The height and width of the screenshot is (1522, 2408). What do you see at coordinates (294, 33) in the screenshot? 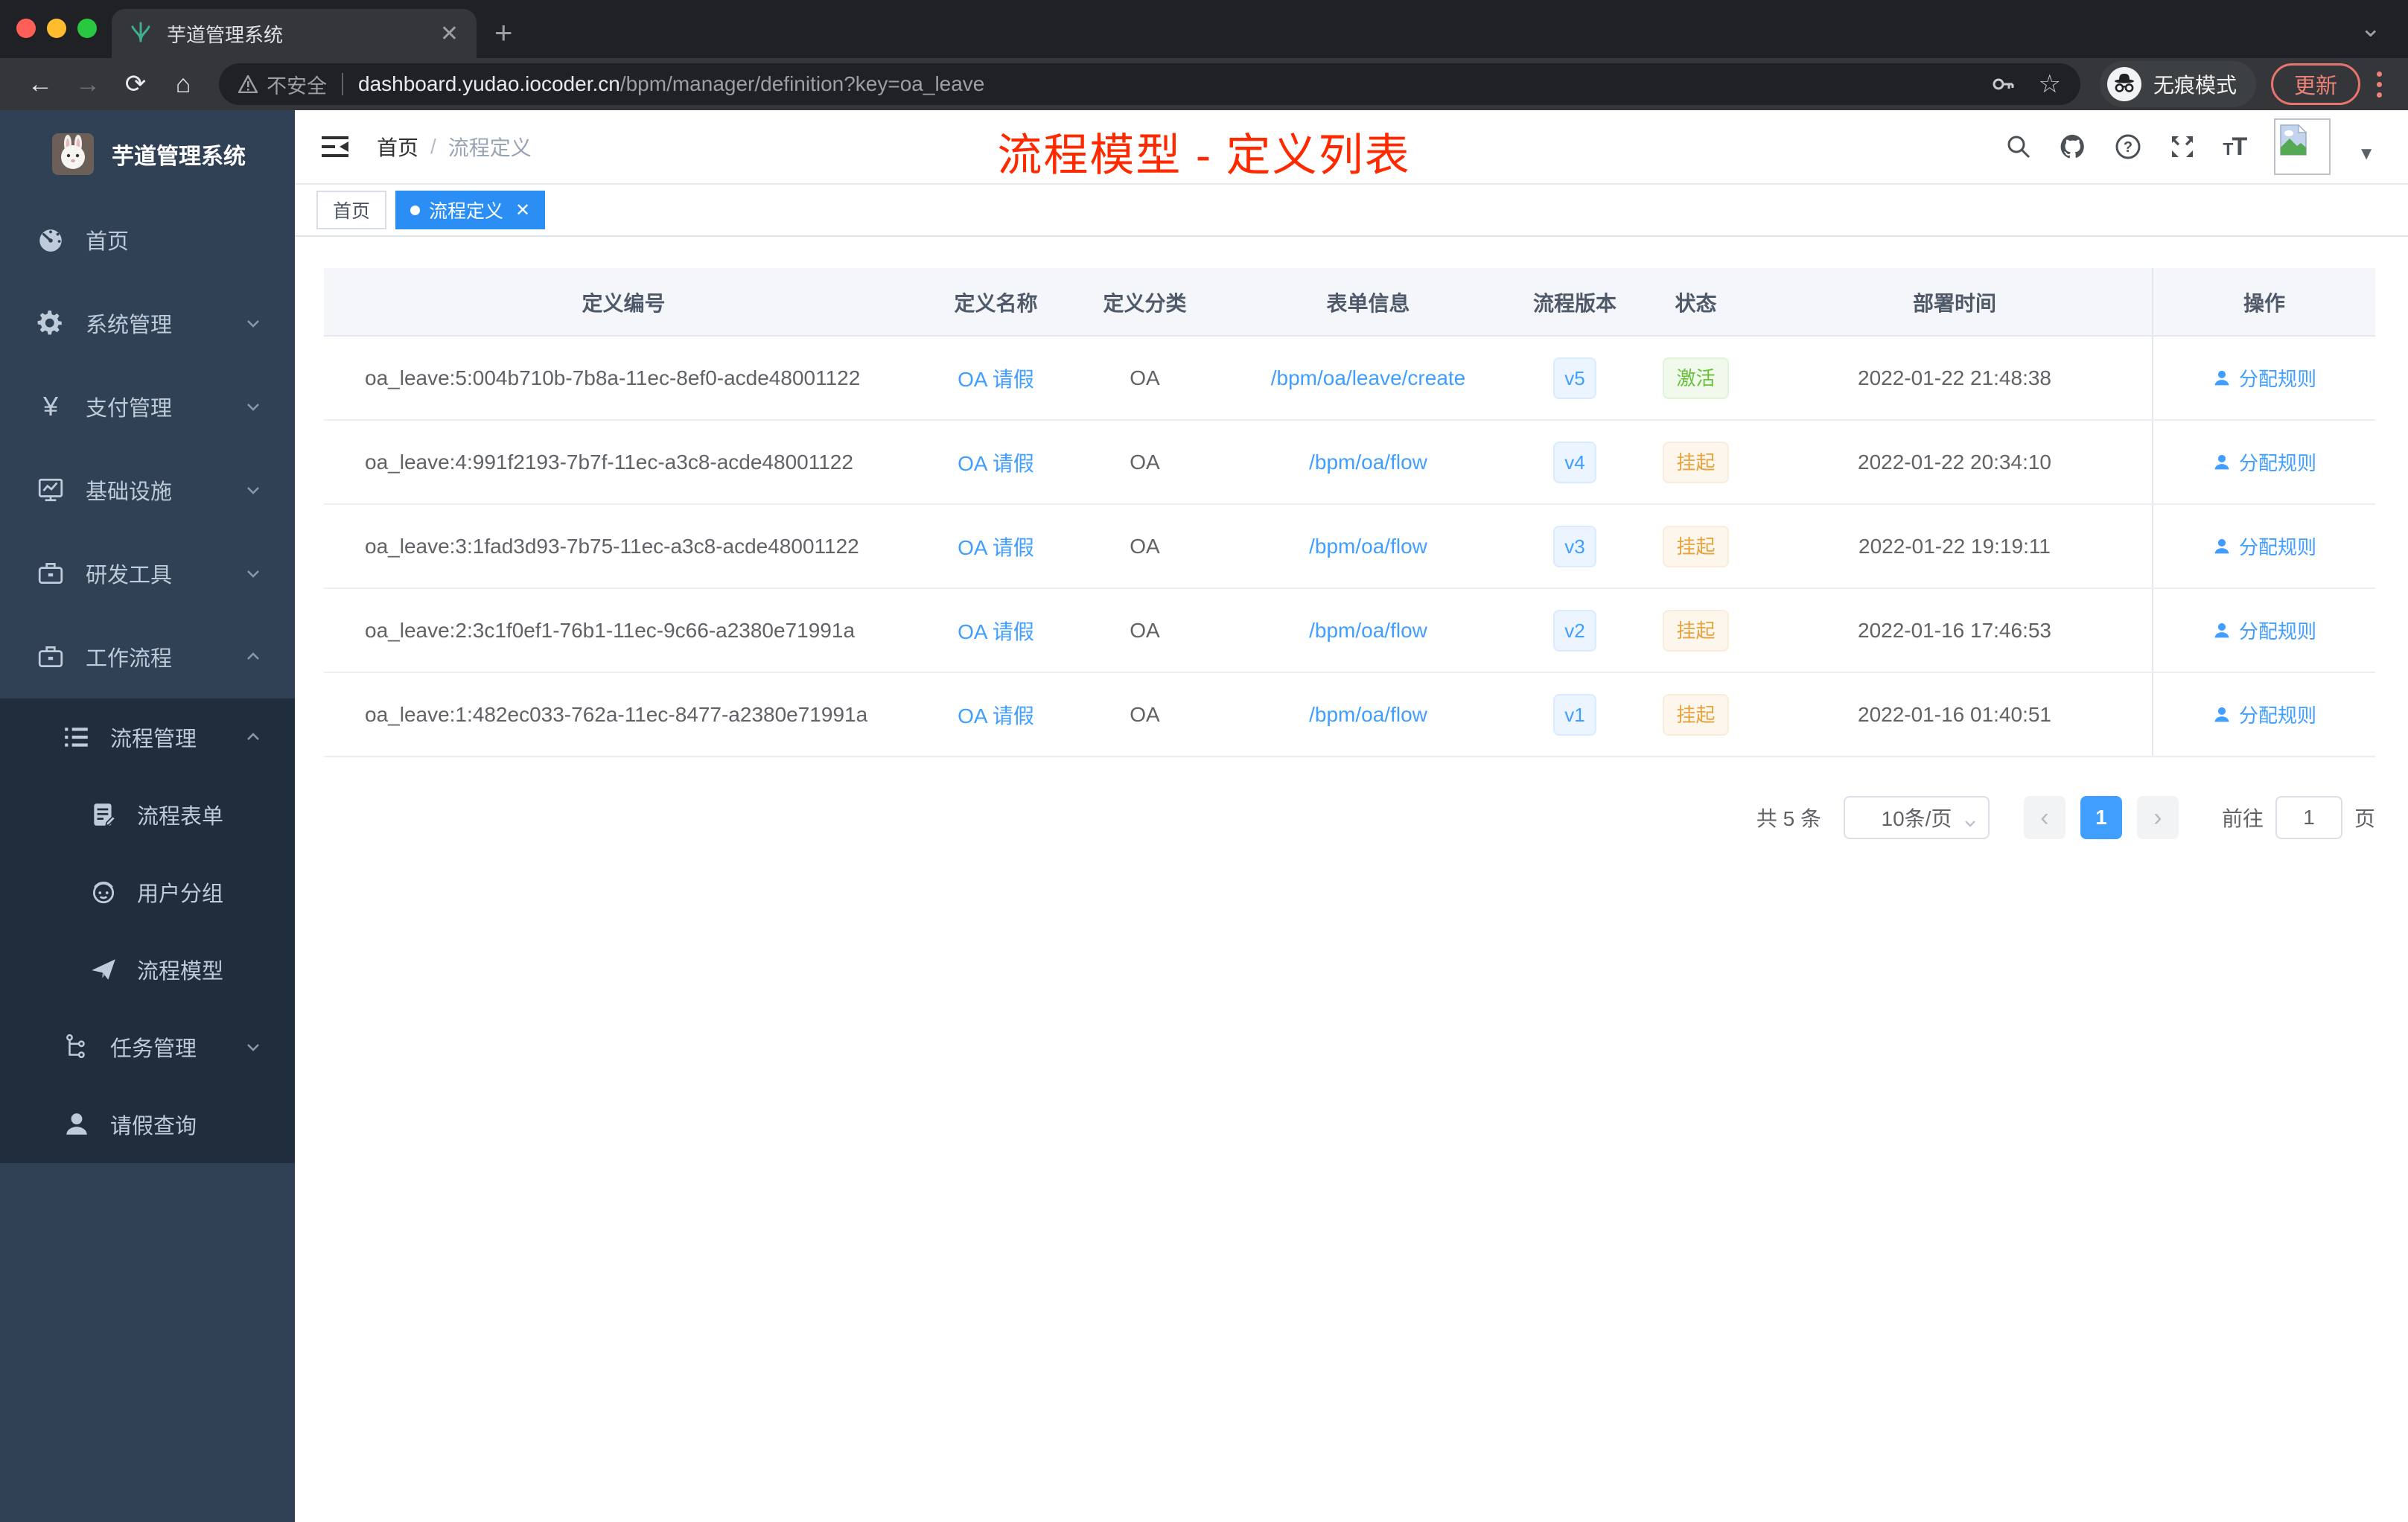
I see `browser-tab: 芋道管理系统 ✕` at bounding box center [294, 33].